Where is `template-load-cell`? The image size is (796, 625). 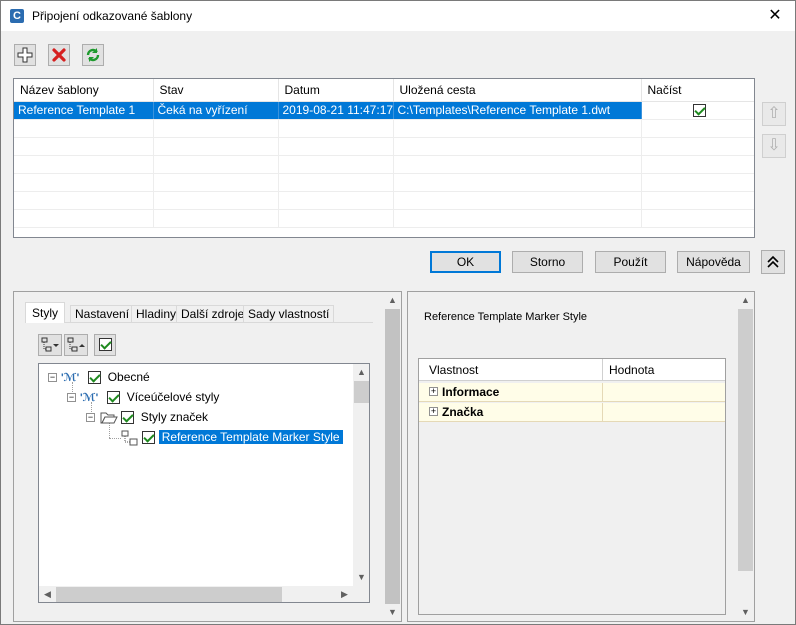
template-load-cell is located at coordinates (697, 110).